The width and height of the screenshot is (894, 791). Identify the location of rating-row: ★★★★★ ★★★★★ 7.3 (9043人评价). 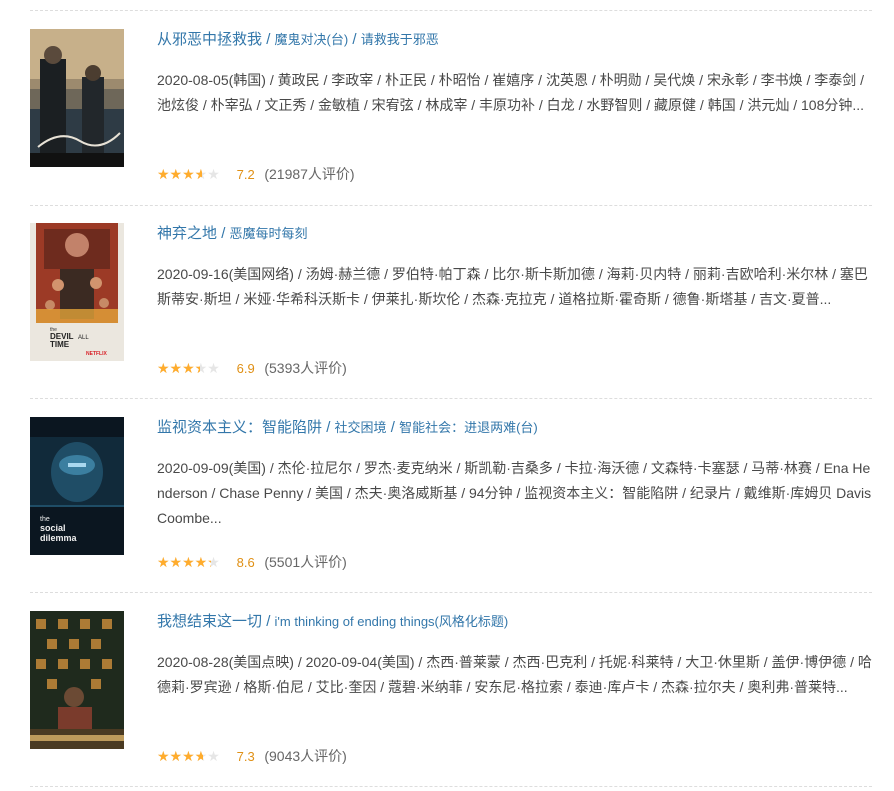
(252, 756).